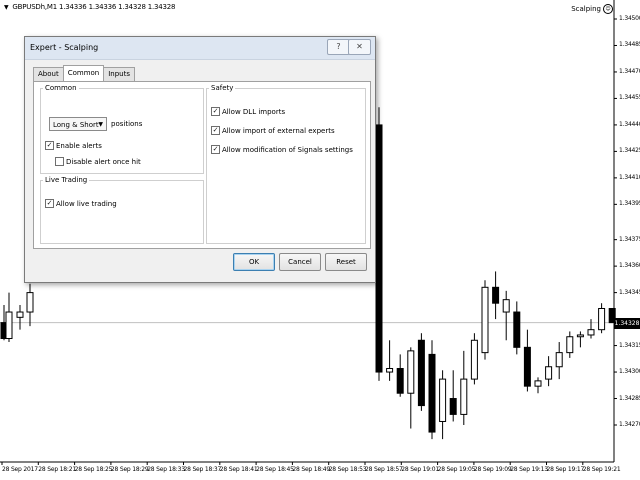 Image resolution: width=640 pixels, height=480 pixels. Describe the element at coordinates (79, 145) in the screenshot. I see `enable-alerts-label: Enable alerts` at that location.